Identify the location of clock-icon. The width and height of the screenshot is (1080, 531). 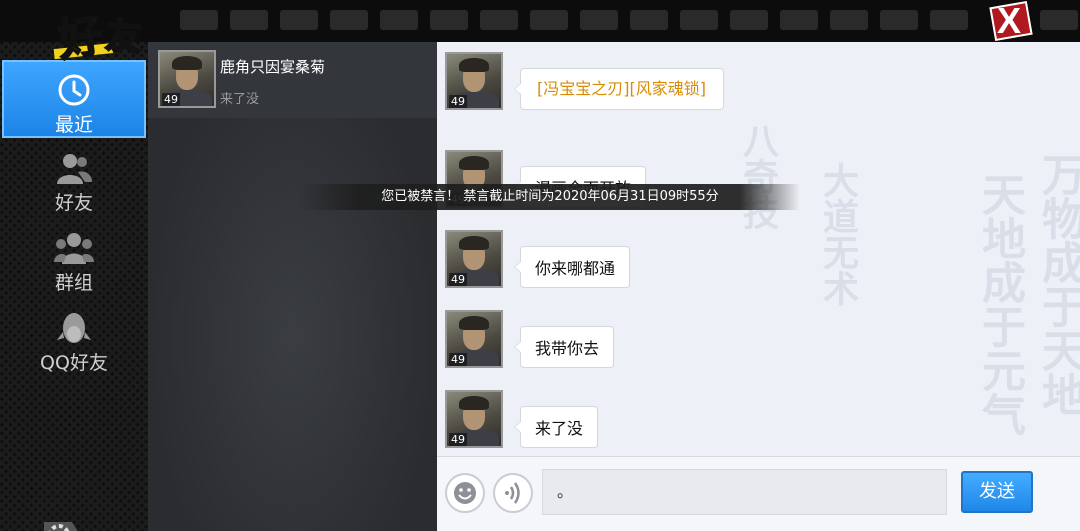
(74, 90).